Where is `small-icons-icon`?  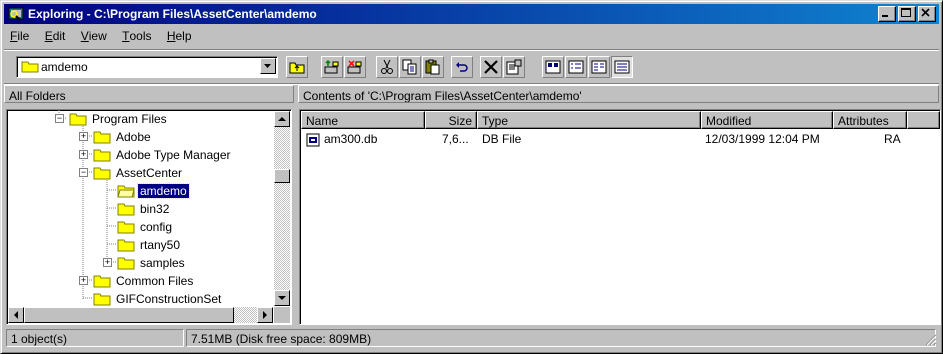 small-icons-icon is located at coordinates (576, 67).